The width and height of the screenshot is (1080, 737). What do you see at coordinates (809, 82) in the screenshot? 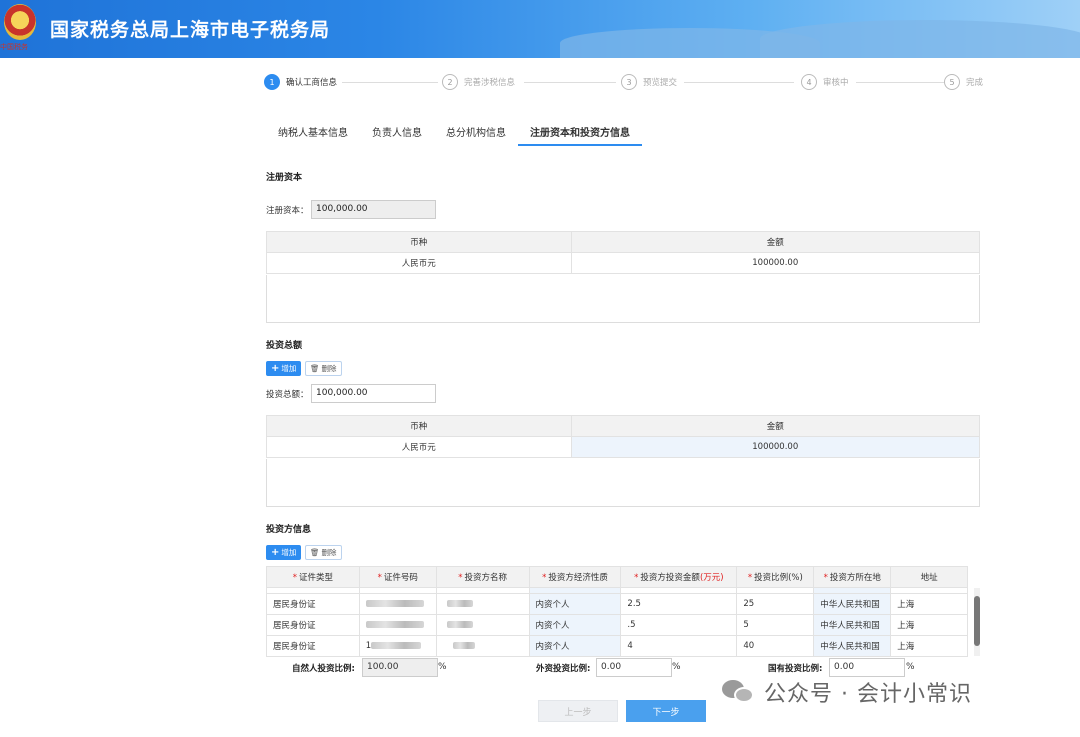
I see `step-number: 4` at bounding box center [809, 82].